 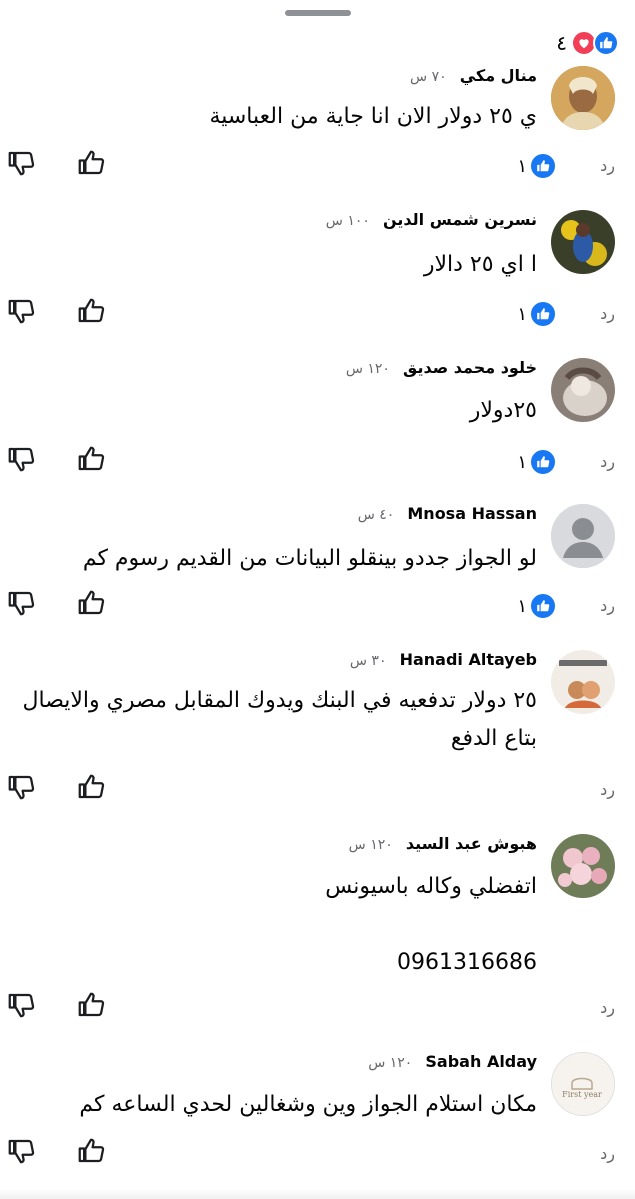 I want to click on comment-meta: Mnosa Hassan ٤٠ س, so click(x=447, y=513).